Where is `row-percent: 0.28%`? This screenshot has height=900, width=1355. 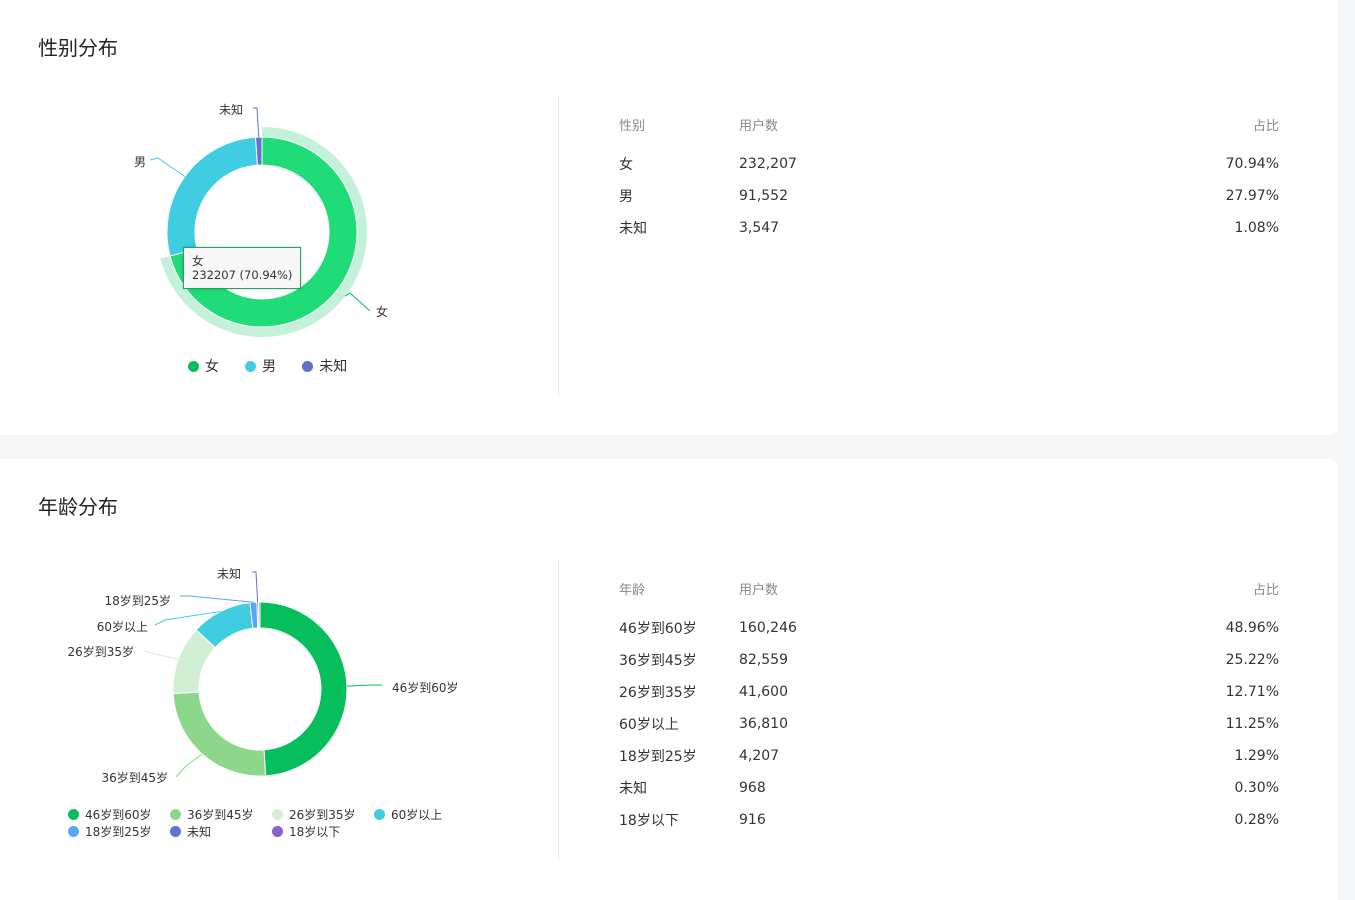
row-percent: 0.28% is located at coordinates (1256, 820).